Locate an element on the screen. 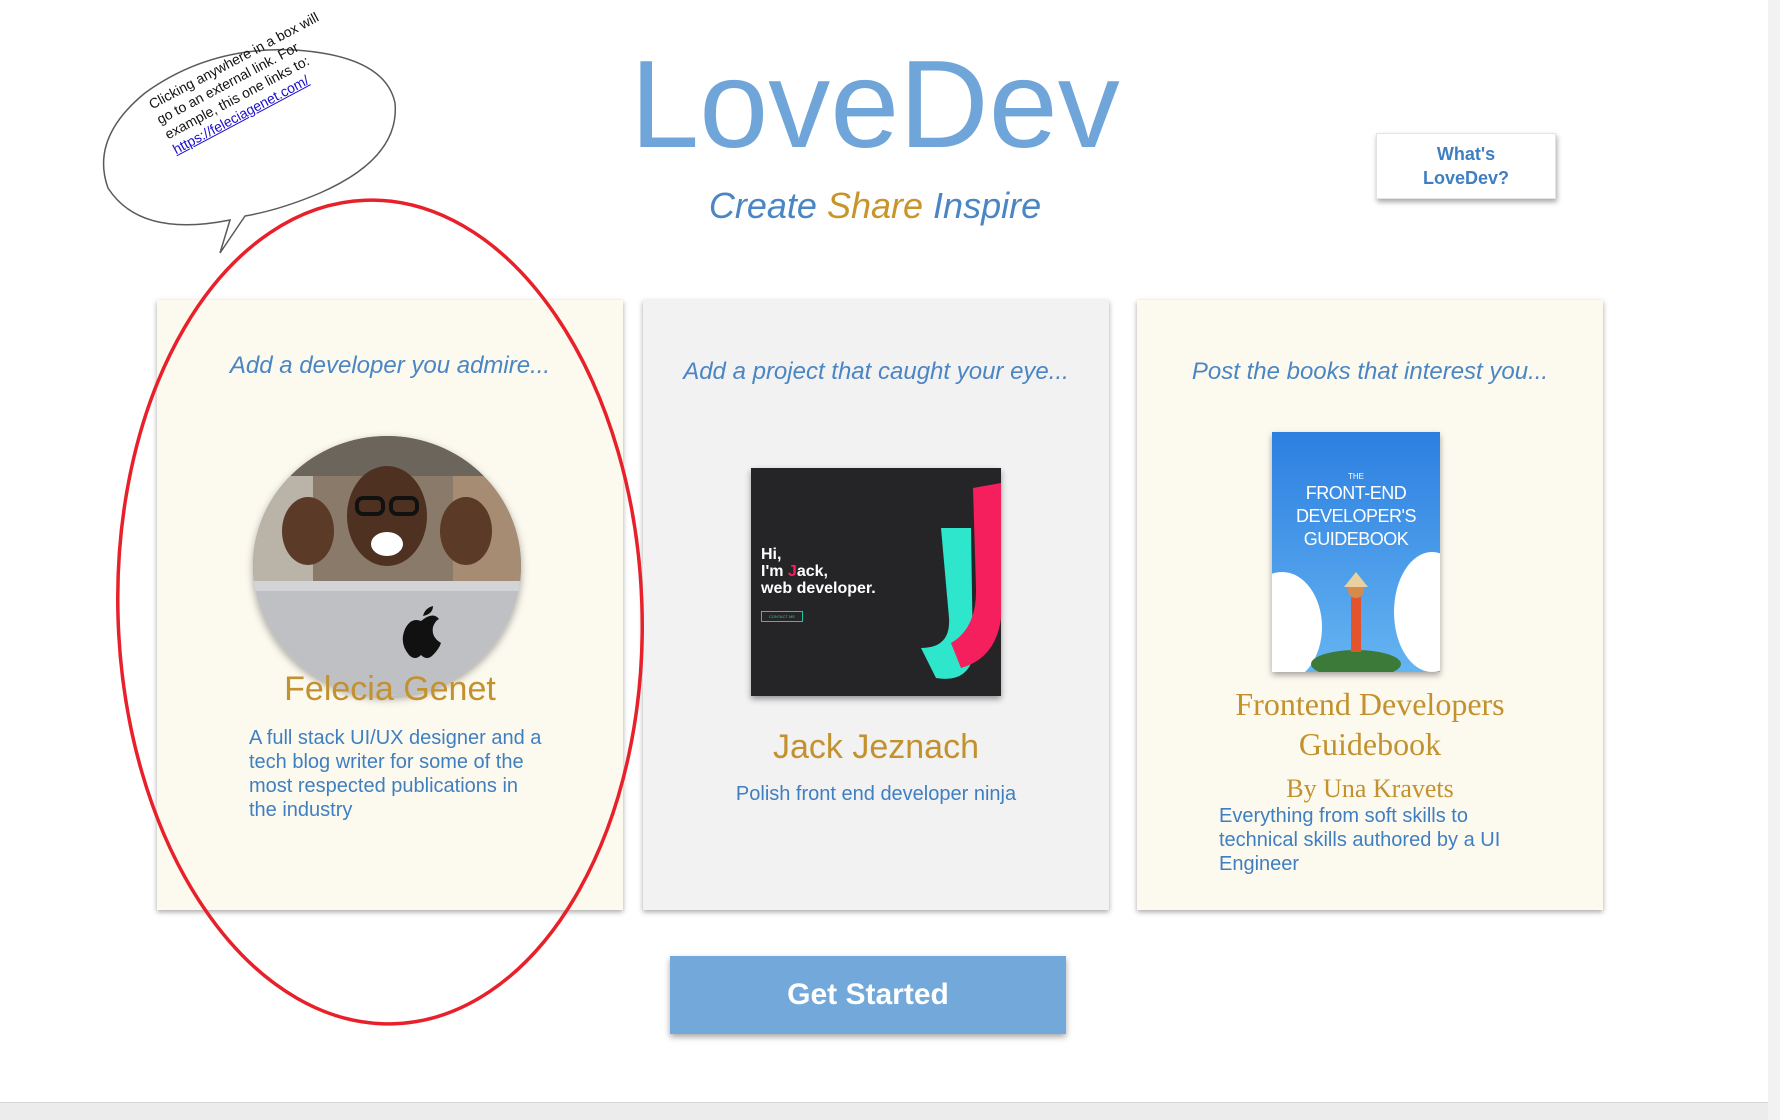 The image size is (1780, 1120). project-thumbnail: Hi, I'm Jack, web developer. CONTACT ME is located at coordinates (876, 582).